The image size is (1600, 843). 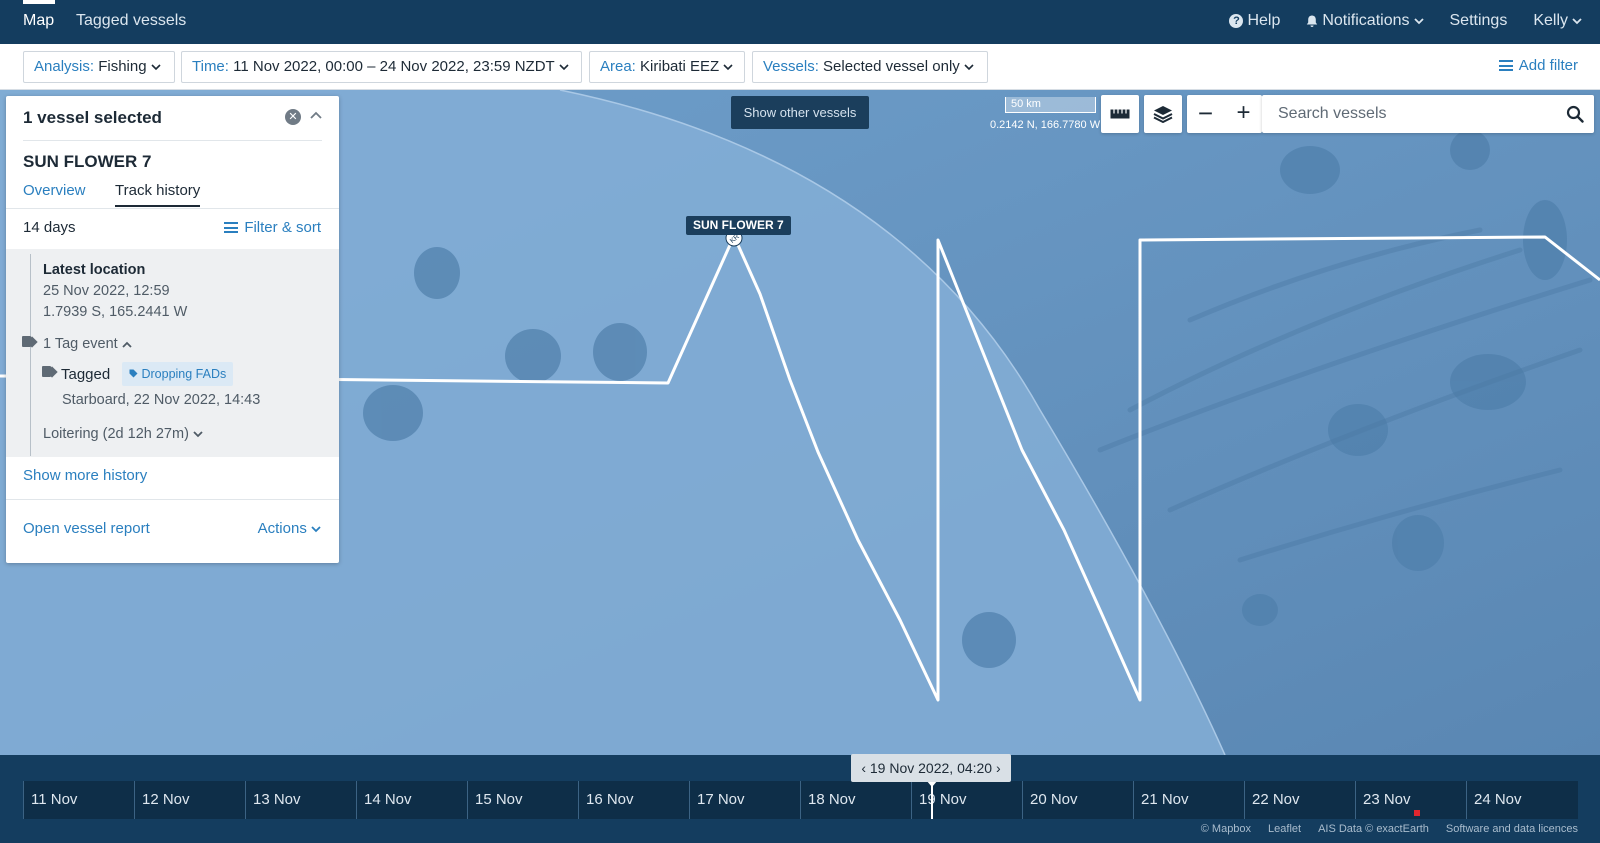 I want to click on time-filter-key: Time:, so click(x=210, y=66).